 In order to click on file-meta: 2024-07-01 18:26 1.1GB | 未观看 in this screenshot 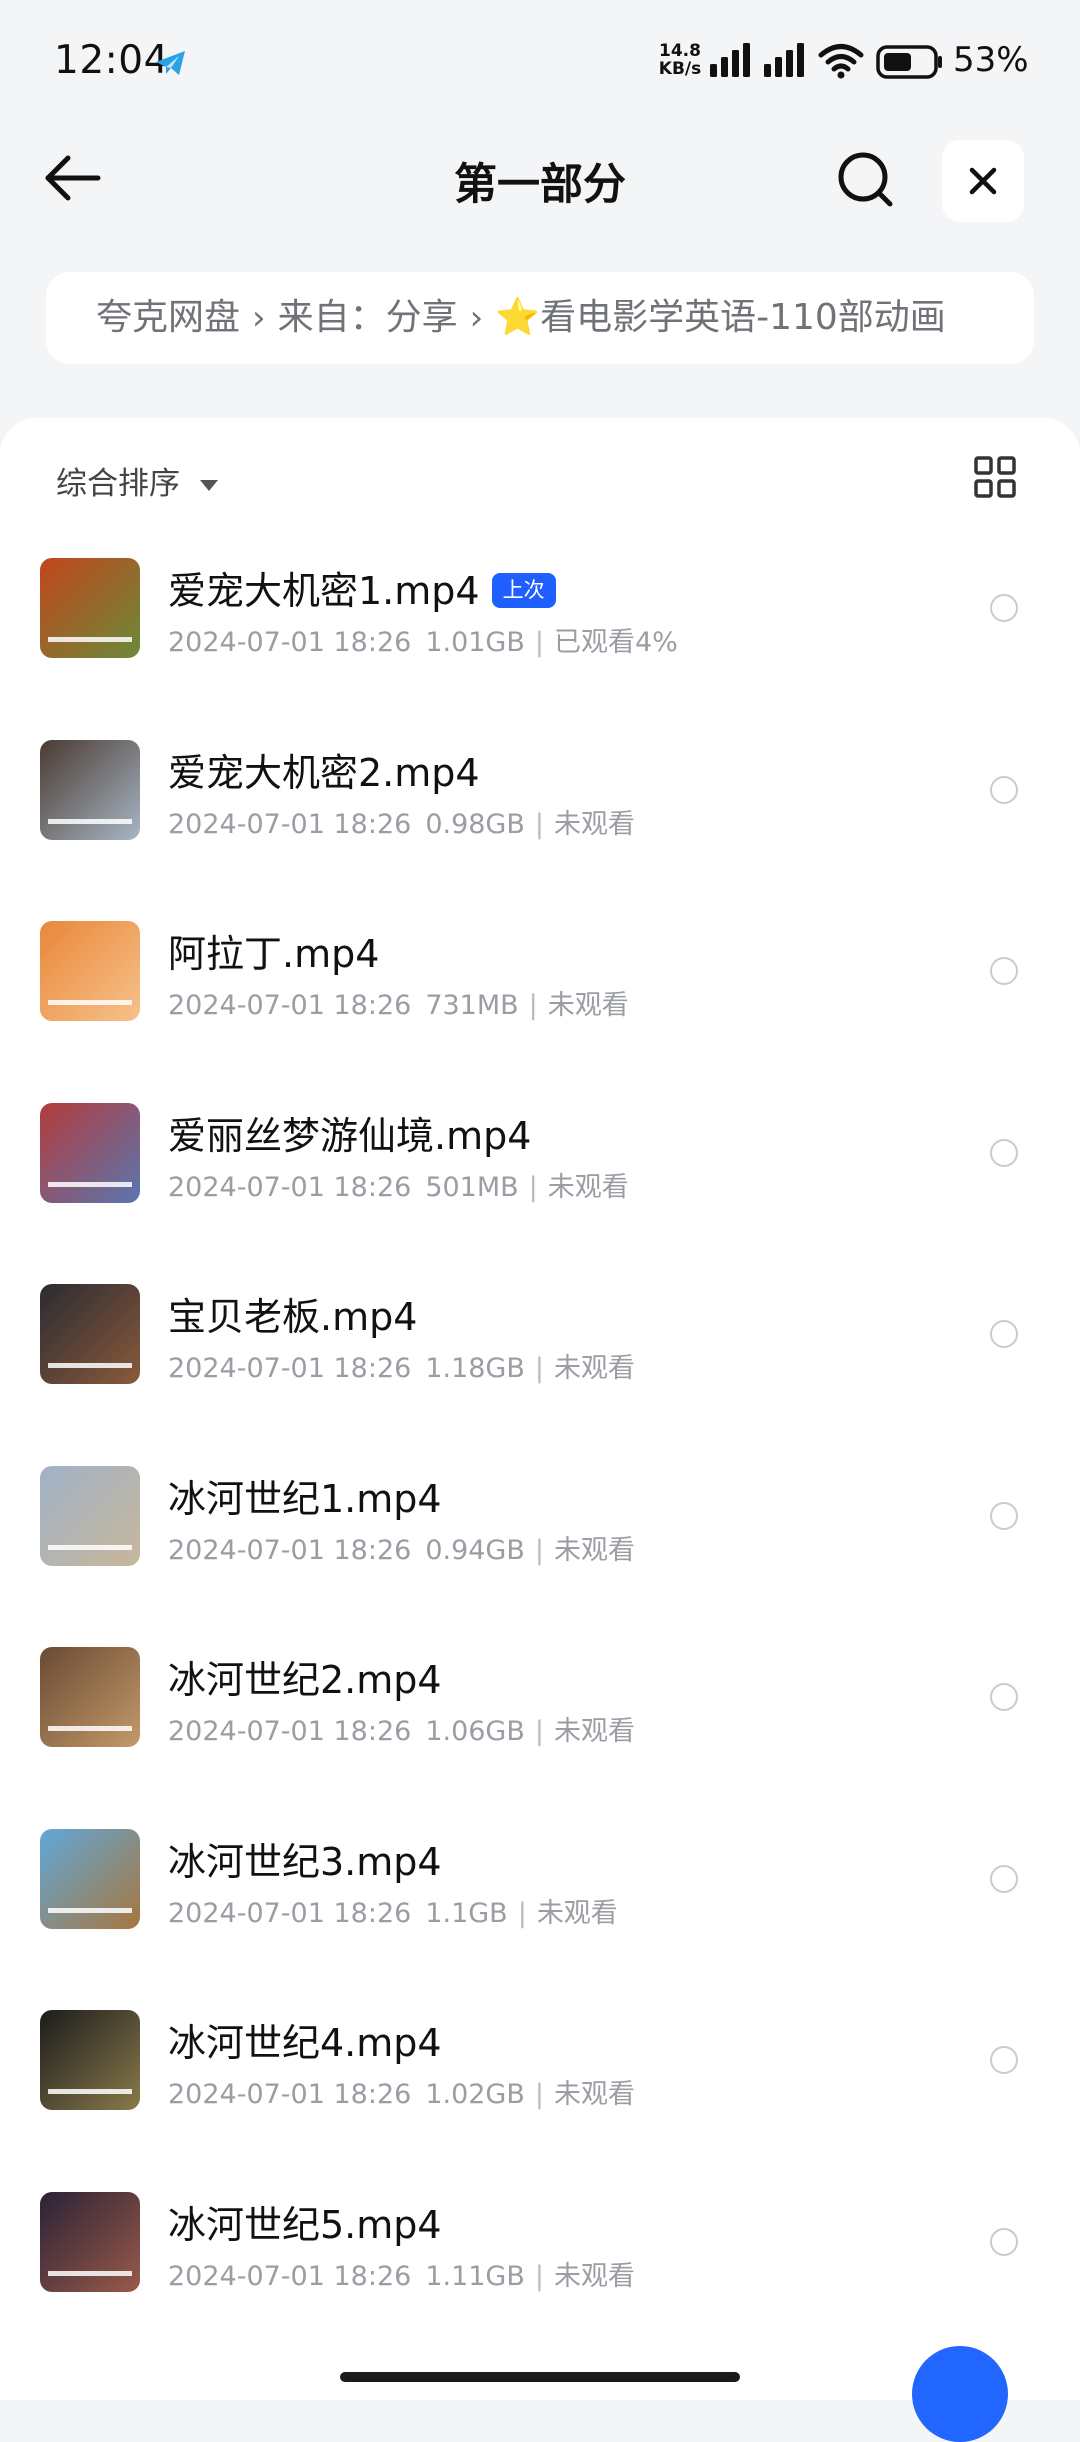, I will do `click(393, 1910)`.